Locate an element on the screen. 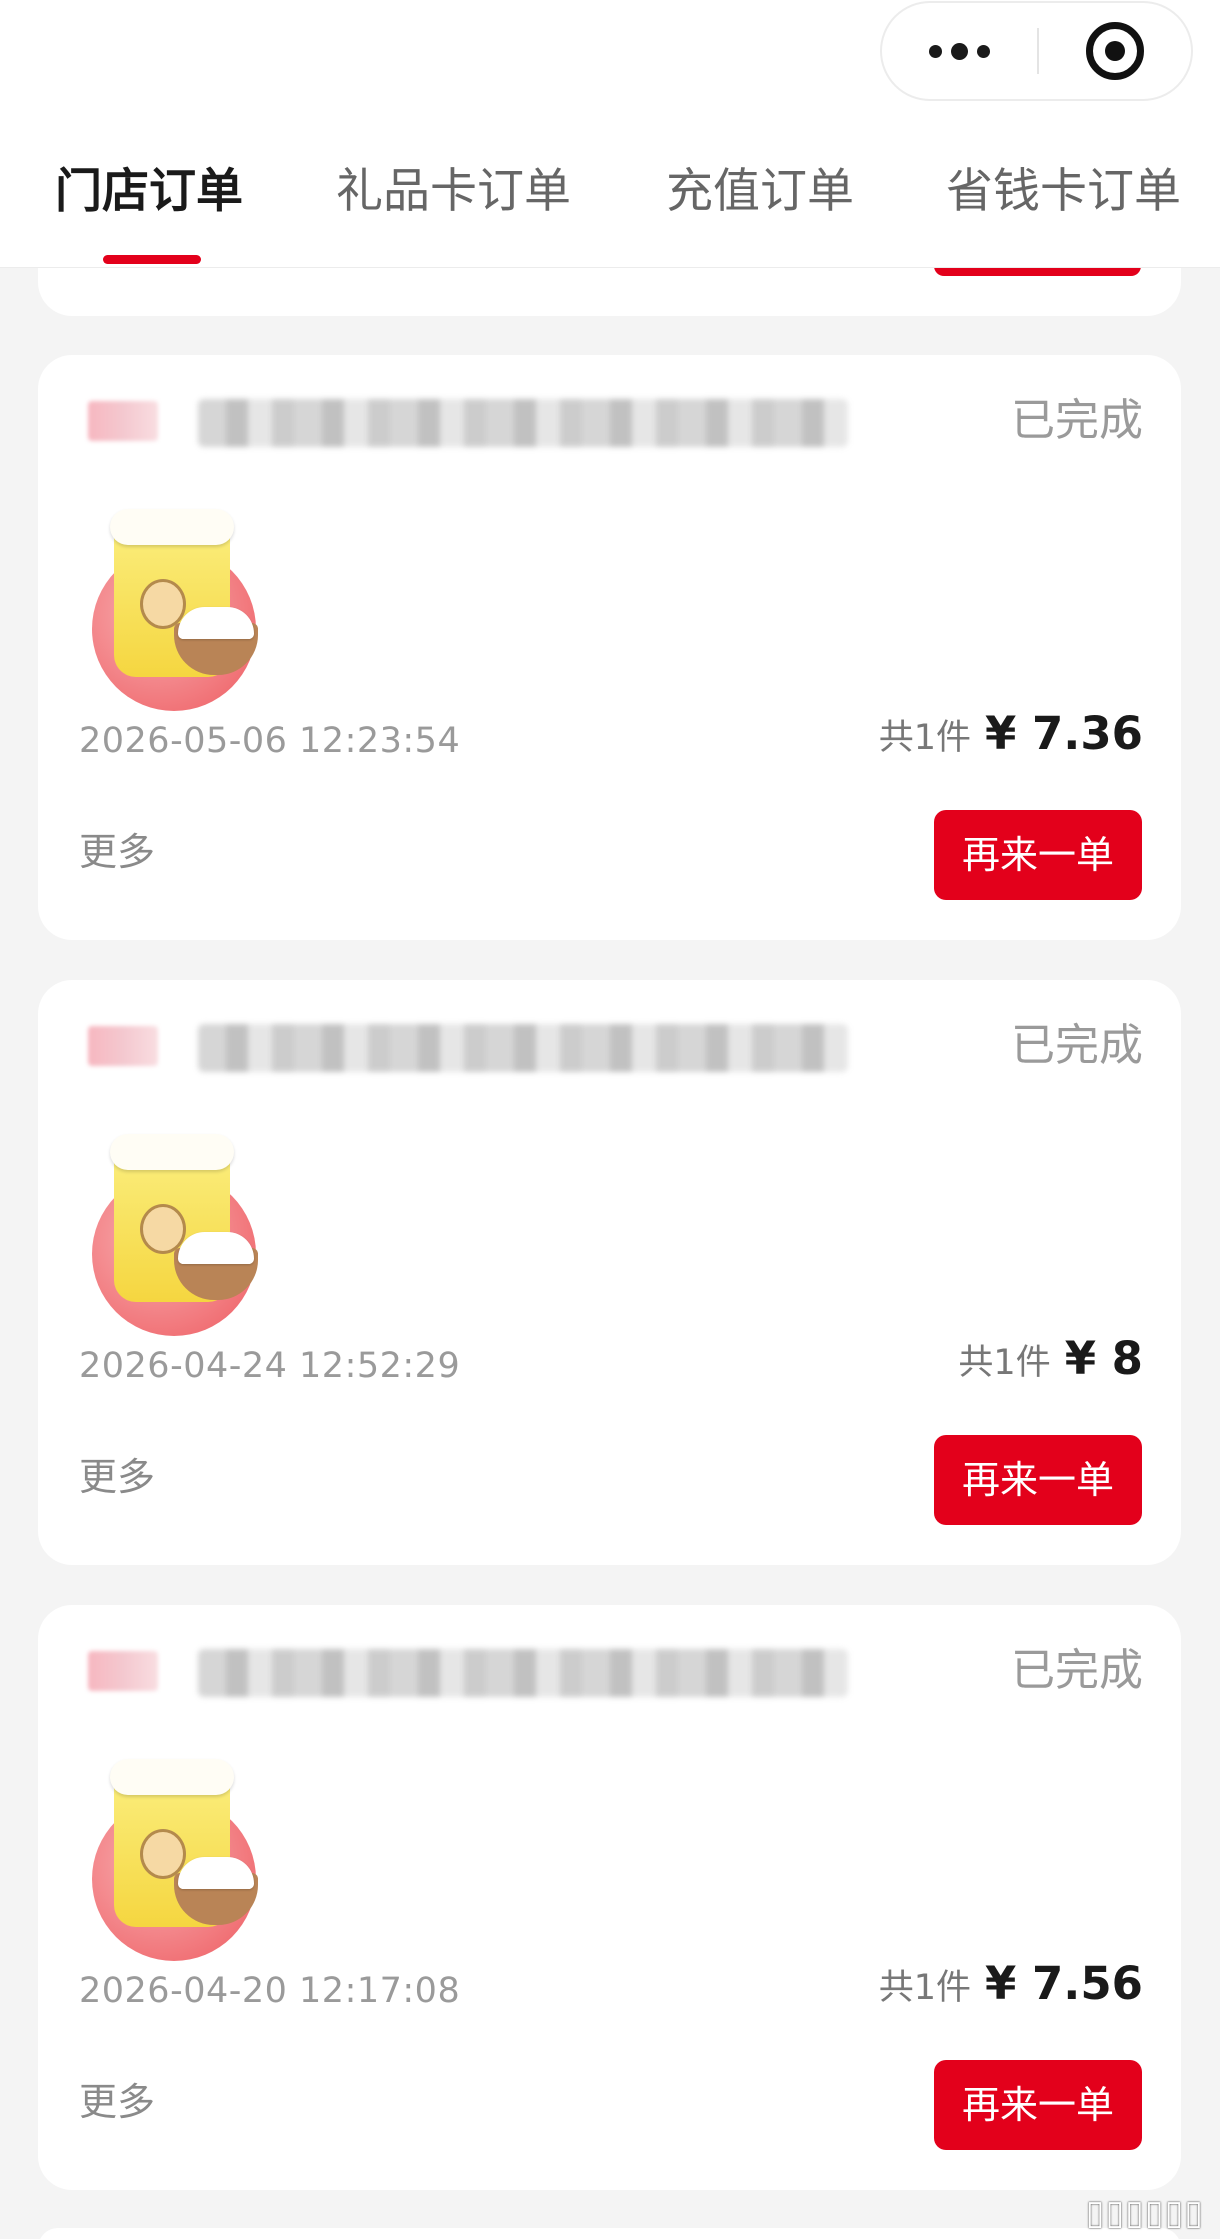  order-price: ¥ 7.56 is located at coordinates (1063, 1983).